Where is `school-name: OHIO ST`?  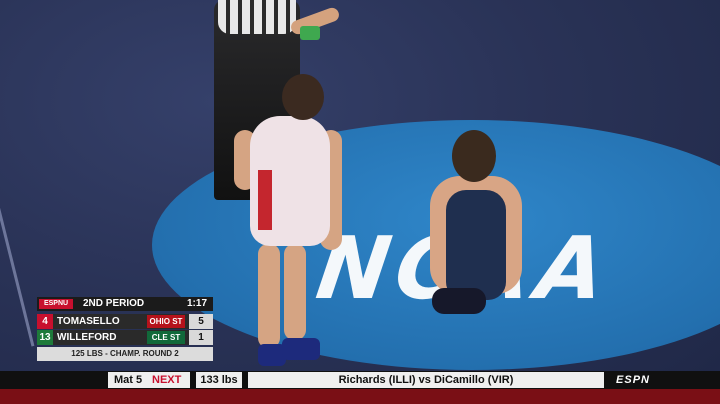
school-name: OHIO ST is located at coordinates (166, 321).